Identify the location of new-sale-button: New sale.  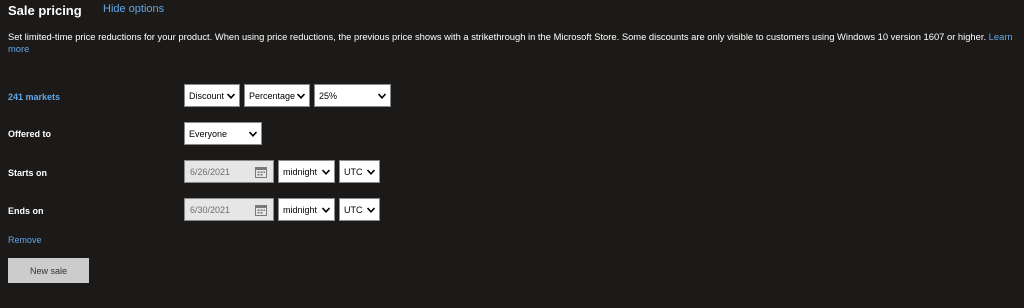
(48, 270).